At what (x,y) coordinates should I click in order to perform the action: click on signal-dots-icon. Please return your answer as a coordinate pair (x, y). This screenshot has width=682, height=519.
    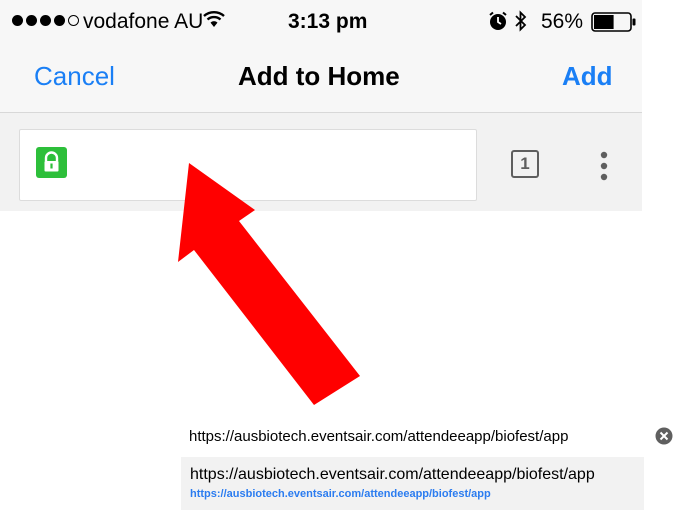
    Looking at the image, I should click on (45, 20).